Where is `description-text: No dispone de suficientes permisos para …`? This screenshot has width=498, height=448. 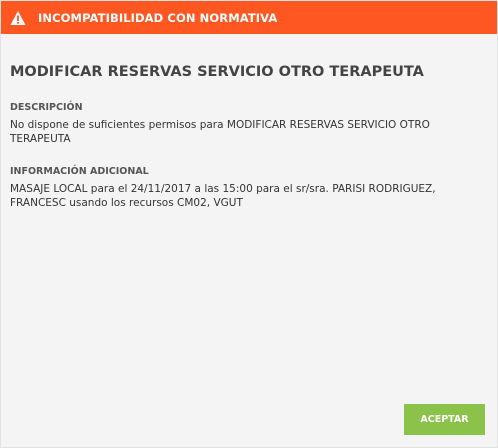 description-text: No dispone de suficientes permisos para … is located at coordinates (220, 132).